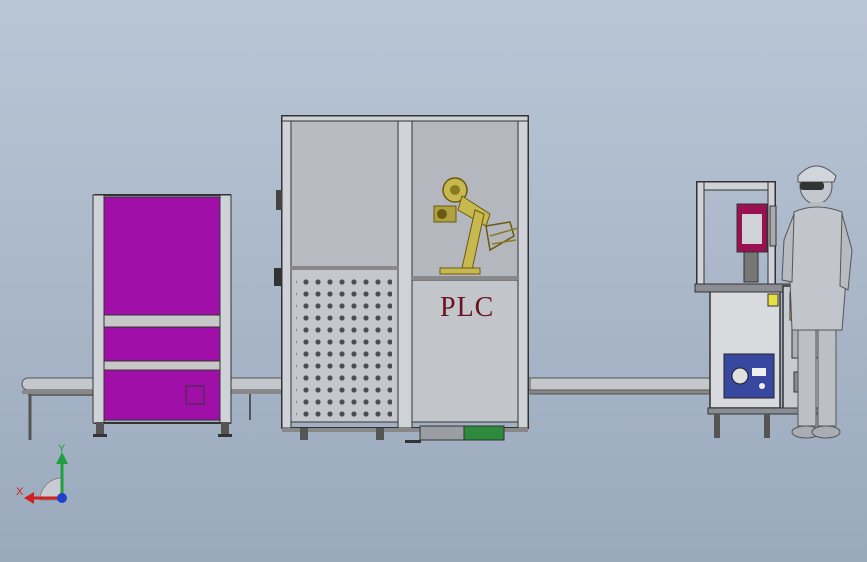 This screenshot has width=867, height=562. What do you see at coordinates (20, 492) in the screenshot?
I see `x-axis-label: X` at bounding box center [20, 492].